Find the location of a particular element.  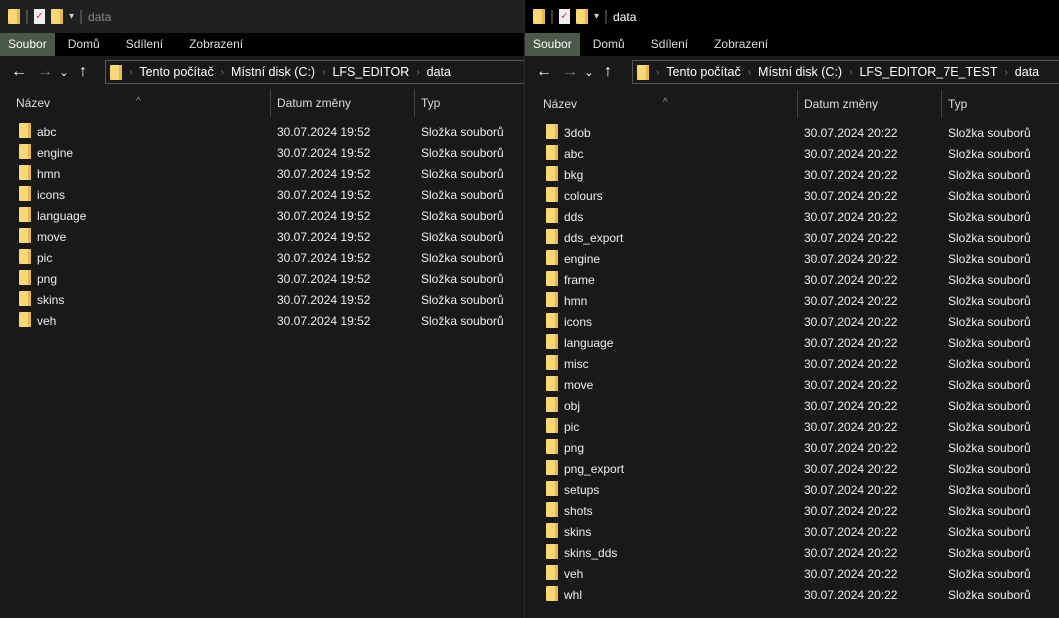

item-name: dds_export is located at coordinates (594, 238).